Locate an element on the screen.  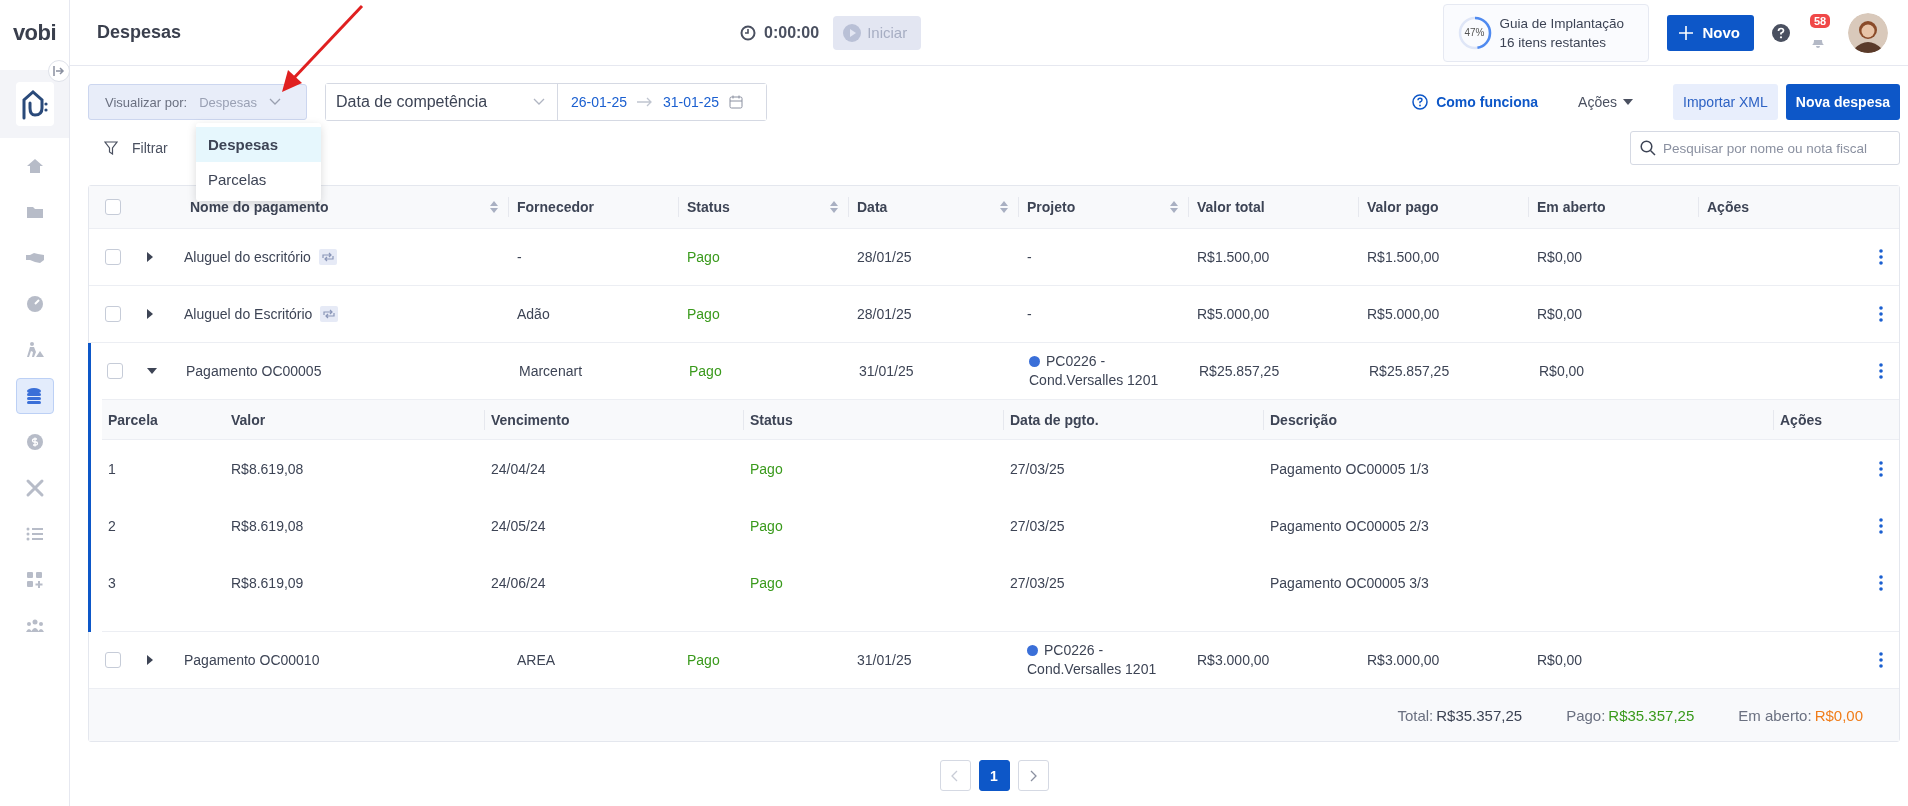
column-header: Valor pago is located at coordinates (1403, 207).